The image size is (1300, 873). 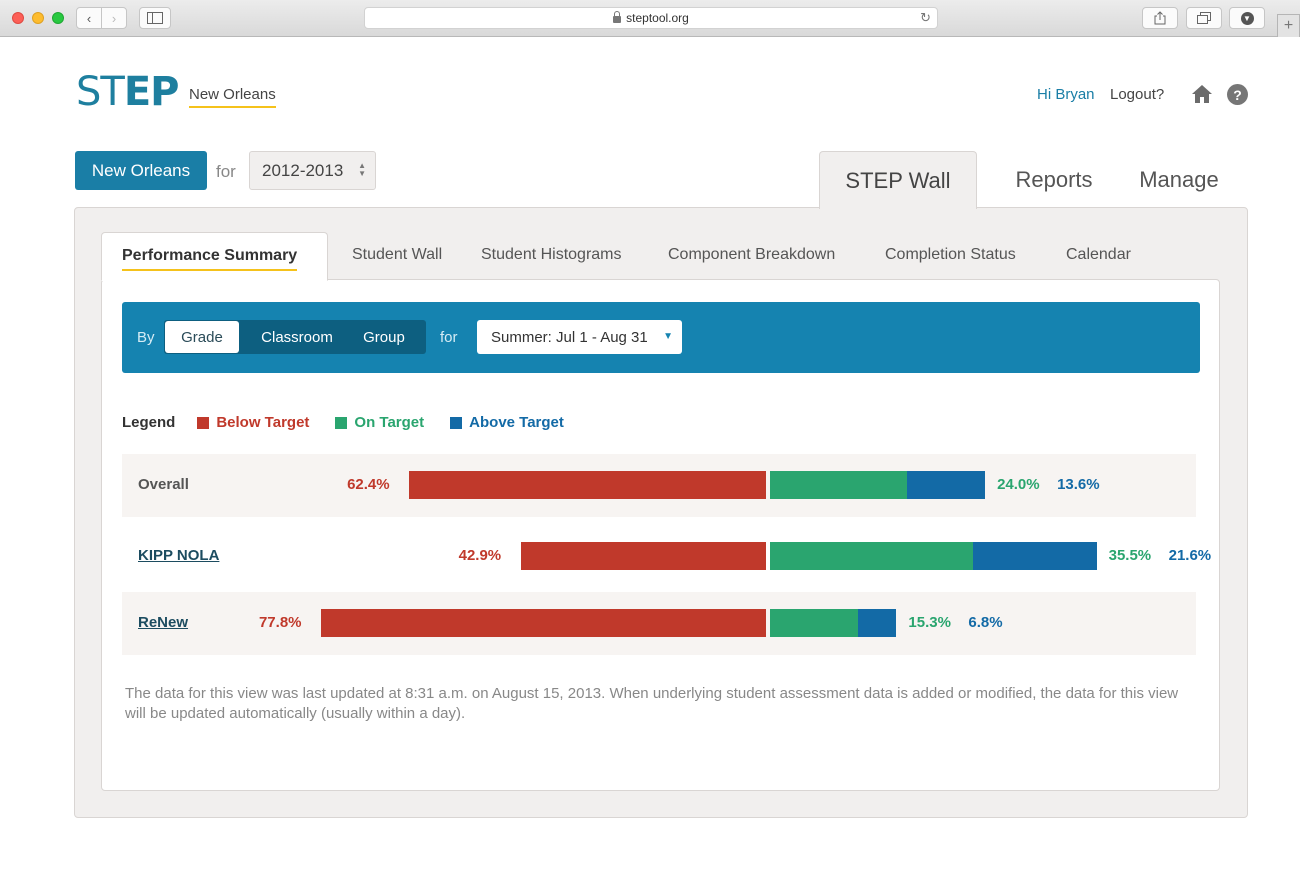 I want to click on header-region-link: New Orleans, so click(x=232, y=97).